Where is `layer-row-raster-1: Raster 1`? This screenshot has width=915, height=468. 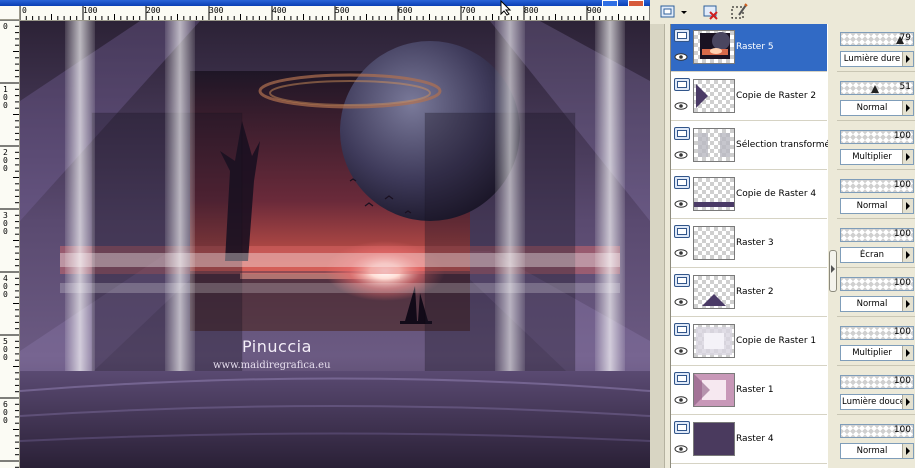 layer-row-raster-1: Raster 1 is located at coordinates (749, 391).